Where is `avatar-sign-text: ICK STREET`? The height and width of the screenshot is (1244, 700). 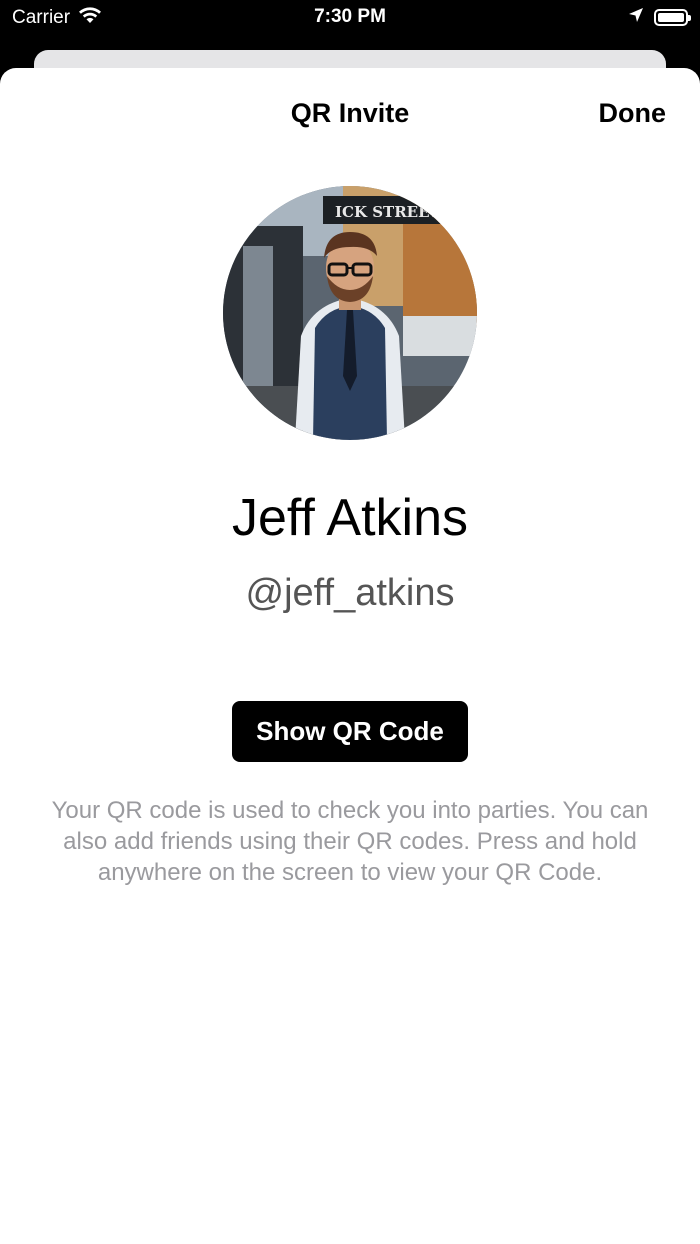 avatar-sign-text: ICK STREET is located at coordinates (388, 212).